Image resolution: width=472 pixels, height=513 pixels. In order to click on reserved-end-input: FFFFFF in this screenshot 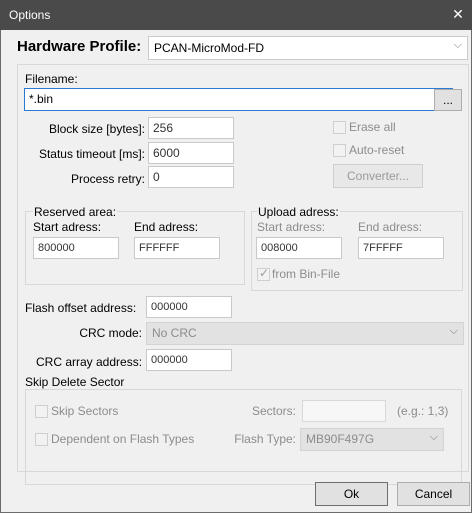, I will do `click(177, 248)`.